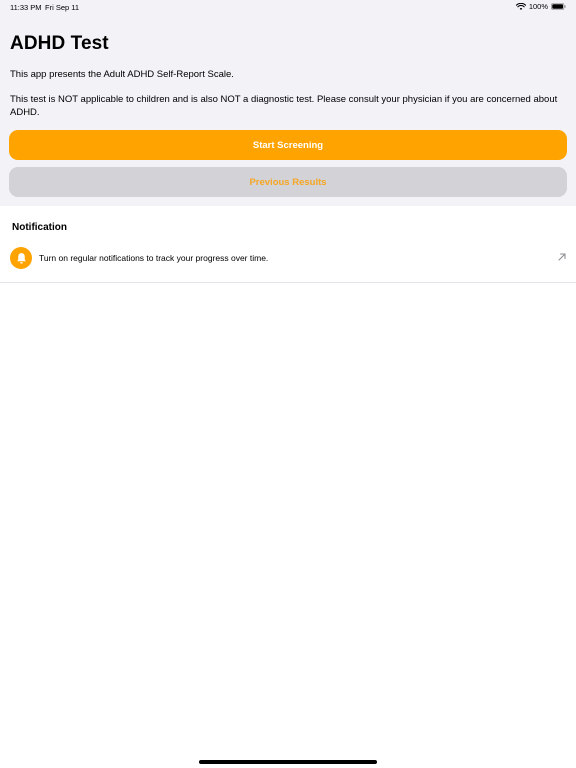 This screenshot has width=576, height=768. Describe the element at coordinates (21, 258) in the screenshot. I see `bell-icon` at that location.